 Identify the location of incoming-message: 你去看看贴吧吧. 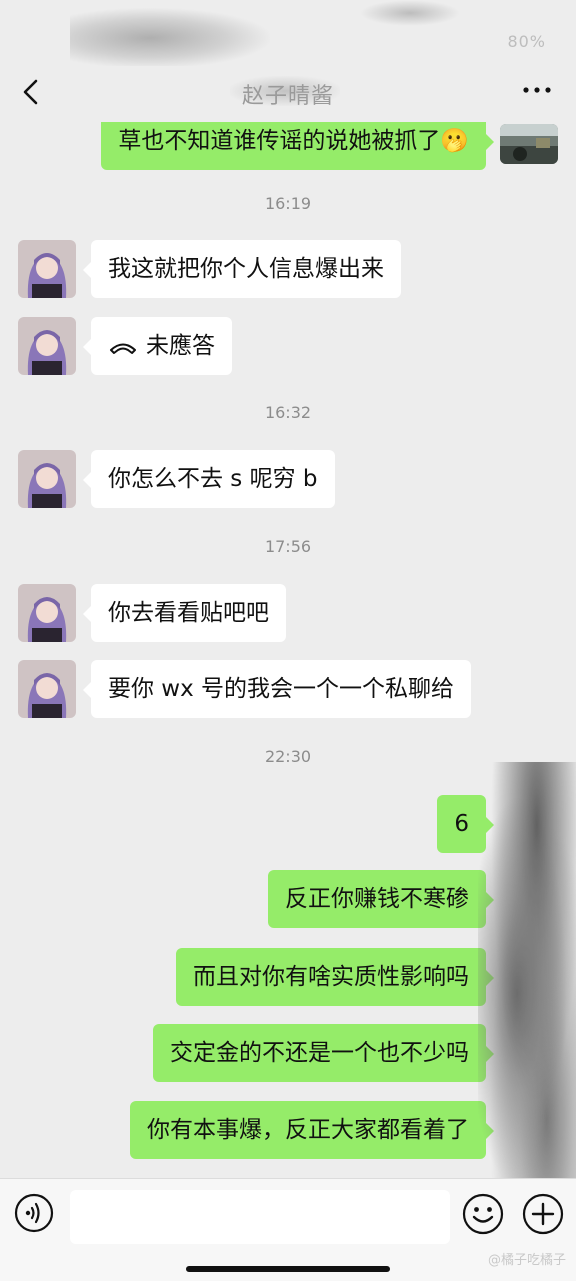
(184, 613).